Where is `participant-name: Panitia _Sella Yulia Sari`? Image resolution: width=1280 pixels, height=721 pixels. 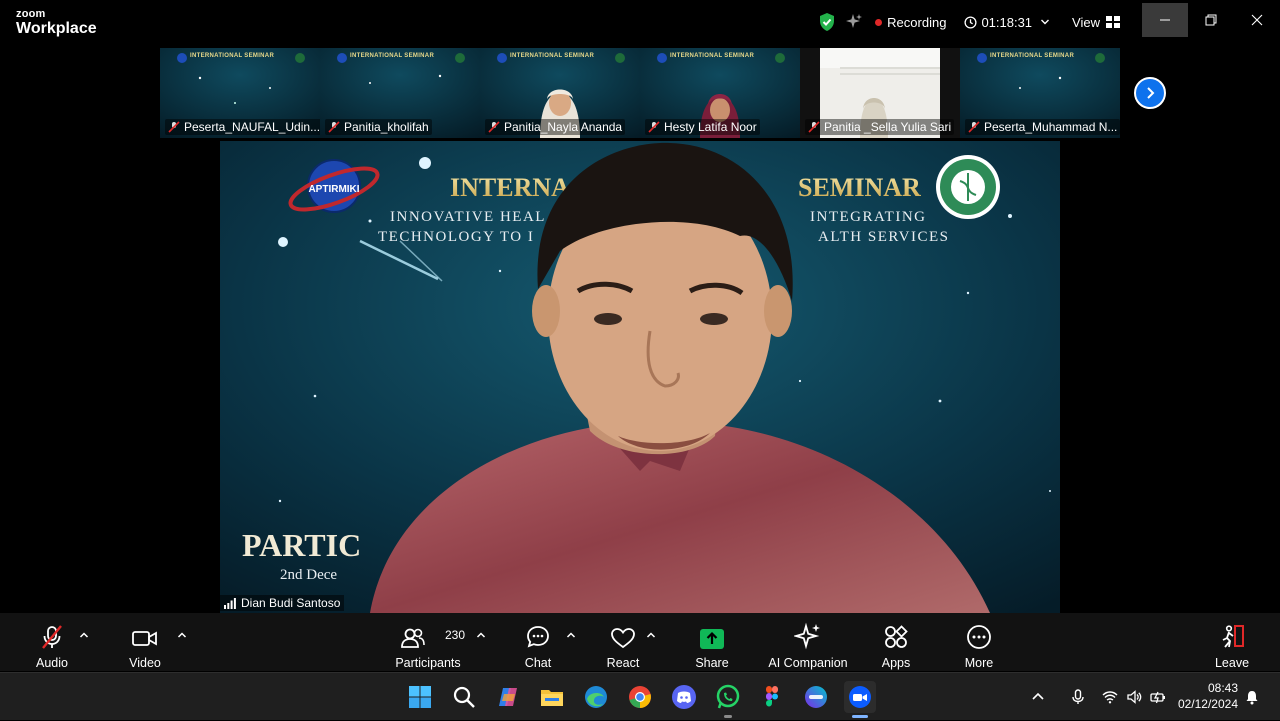 participant-name: Panitia _Sella Yulia Sari is located at coordinates (888, 127).